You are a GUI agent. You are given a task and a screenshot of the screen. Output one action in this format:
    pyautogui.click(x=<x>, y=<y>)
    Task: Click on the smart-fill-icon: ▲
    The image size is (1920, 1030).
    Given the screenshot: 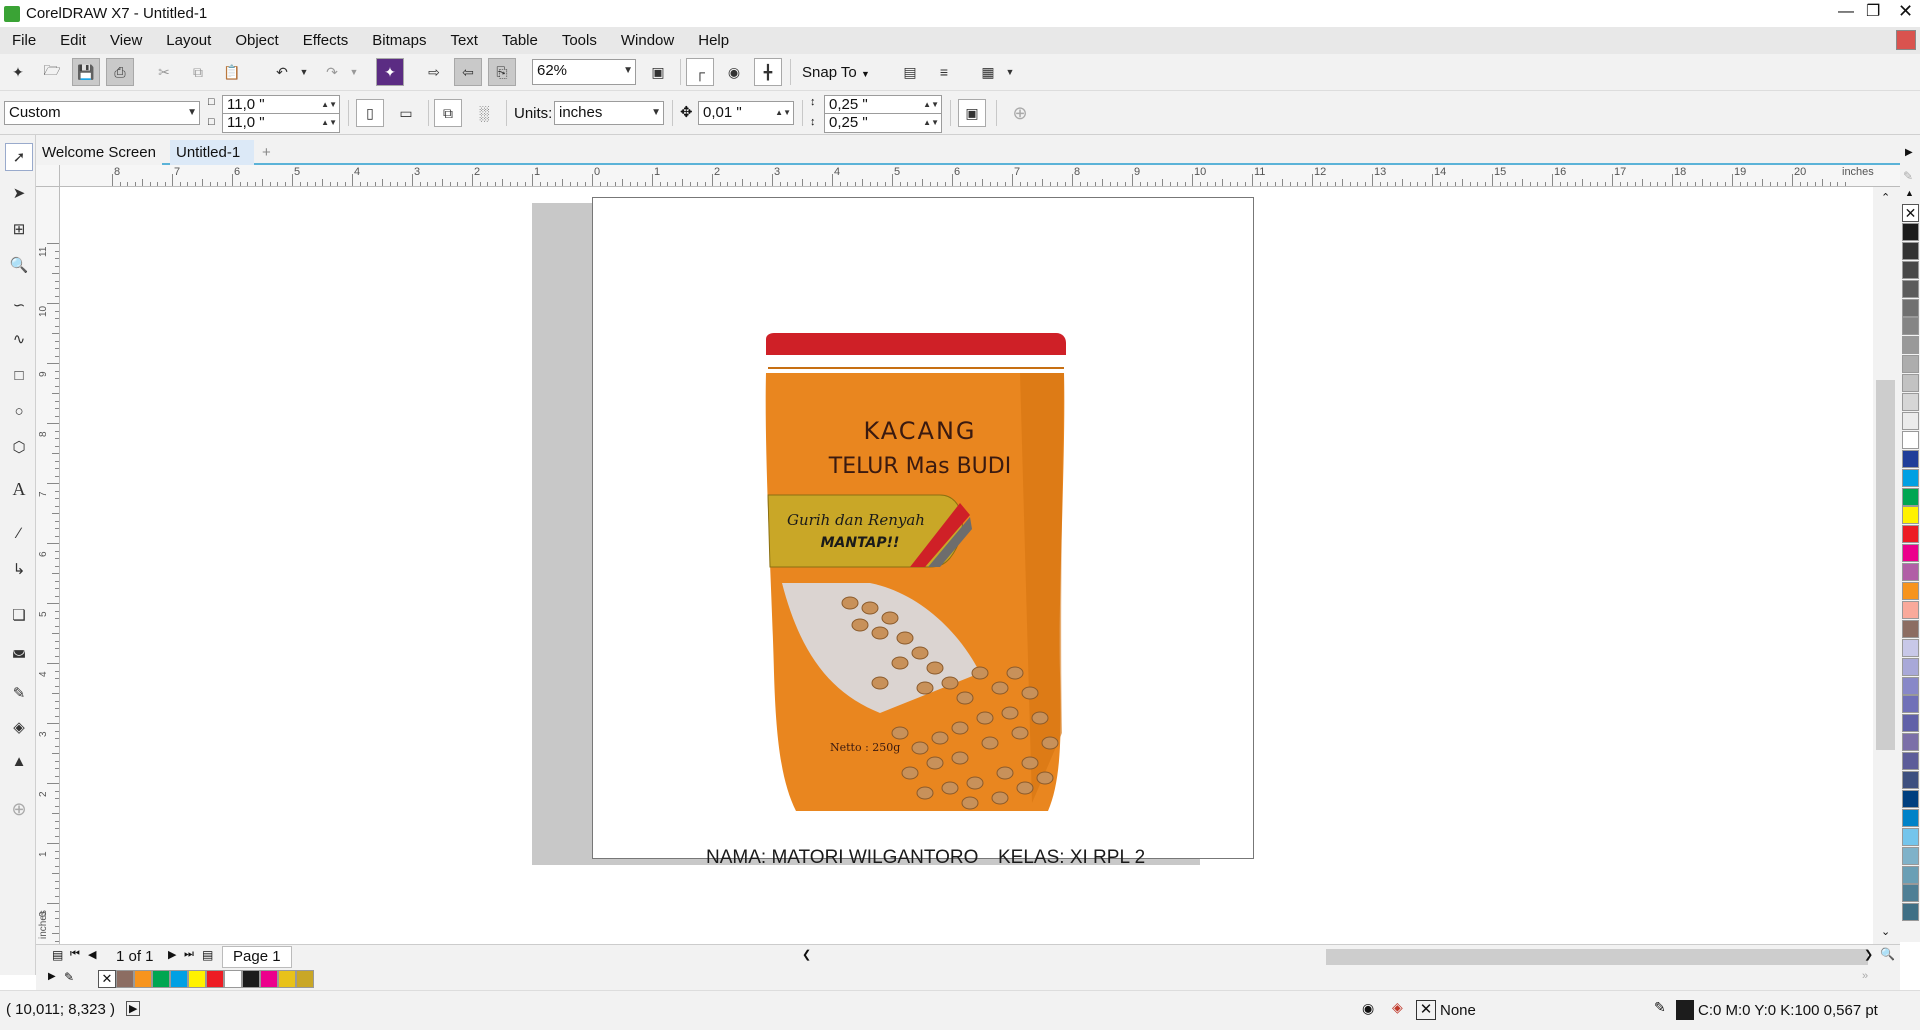 What is the action you would take?
    pyautogui.click(x=19, y=761)
    